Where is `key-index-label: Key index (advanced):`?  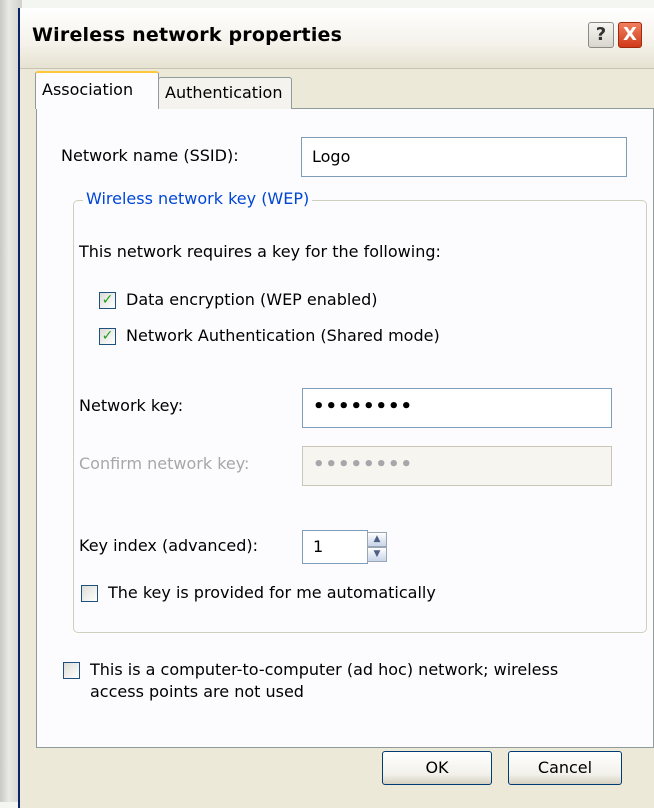 key-index-label: Key index (advanced): is located at coordinates (168, 545).